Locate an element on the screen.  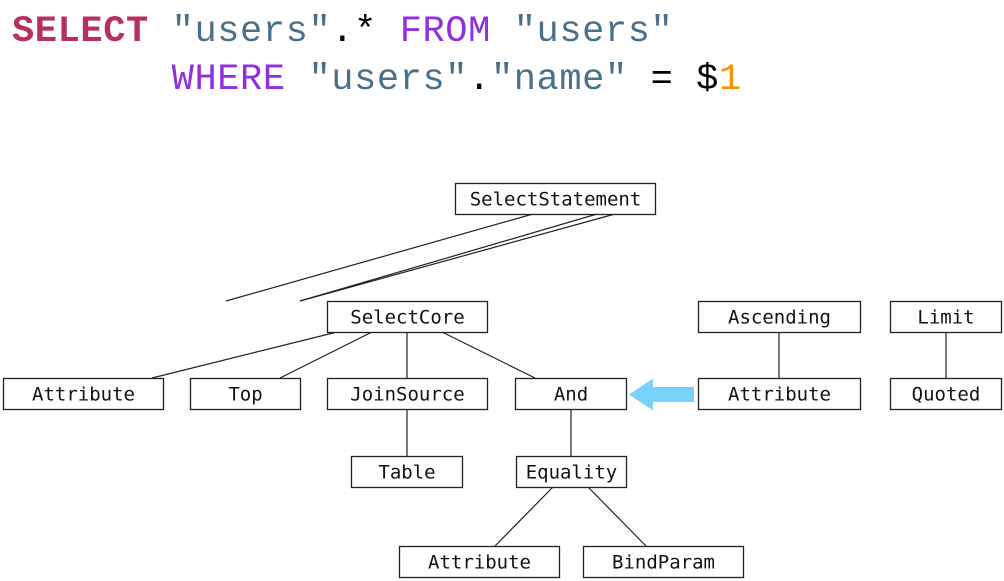
node-select-core: SelectCore is located at coordinates (407, 317).